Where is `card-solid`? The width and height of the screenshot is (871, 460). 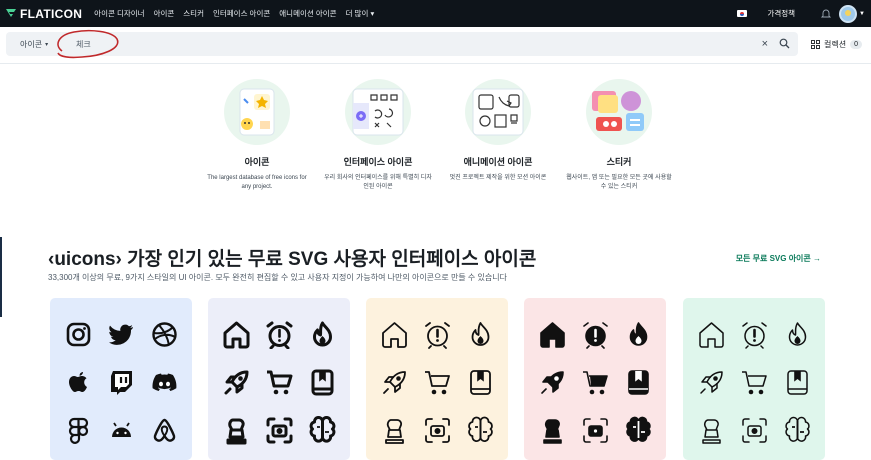 card-solid is located at coordinates (595, 379).